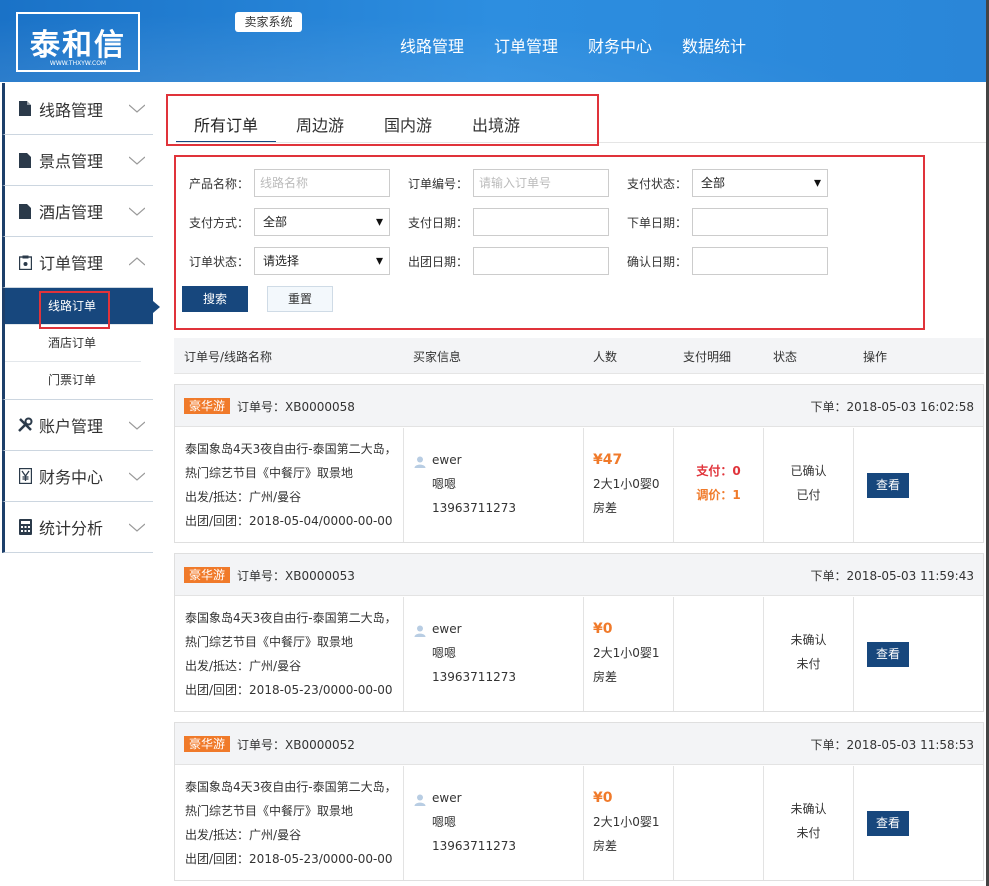  I want to click on order-actions: 查看, so click(918, 823).